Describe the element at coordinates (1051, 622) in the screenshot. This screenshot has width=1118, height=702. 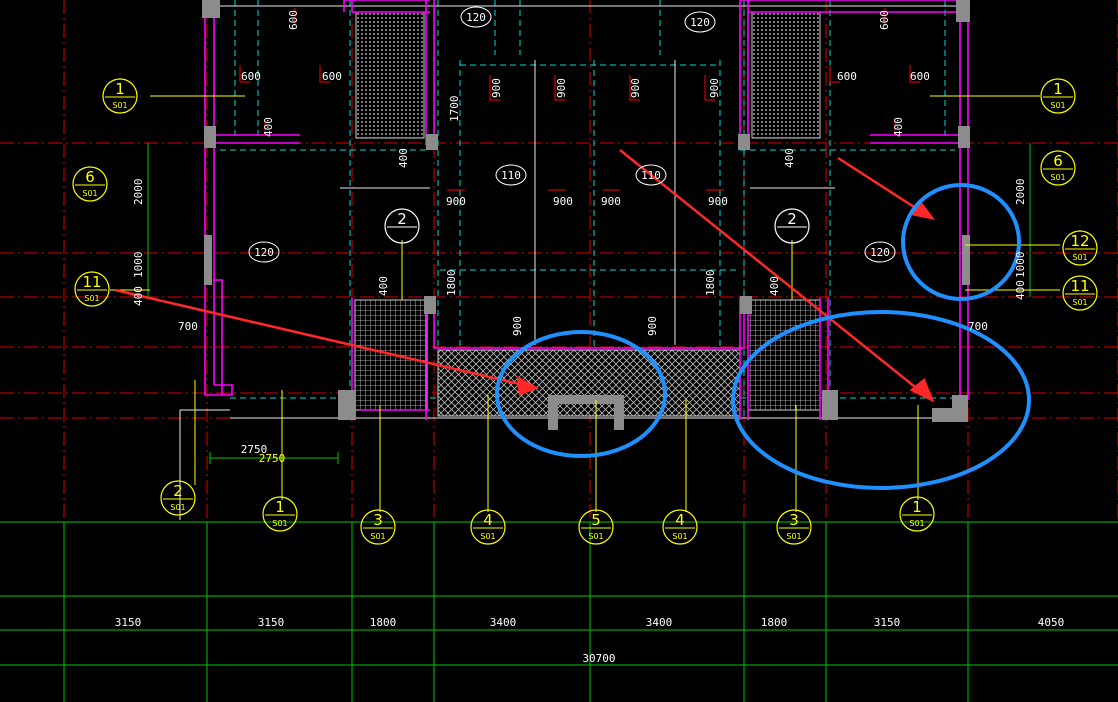
I see `bay-dimension-label: 4050` at that location.